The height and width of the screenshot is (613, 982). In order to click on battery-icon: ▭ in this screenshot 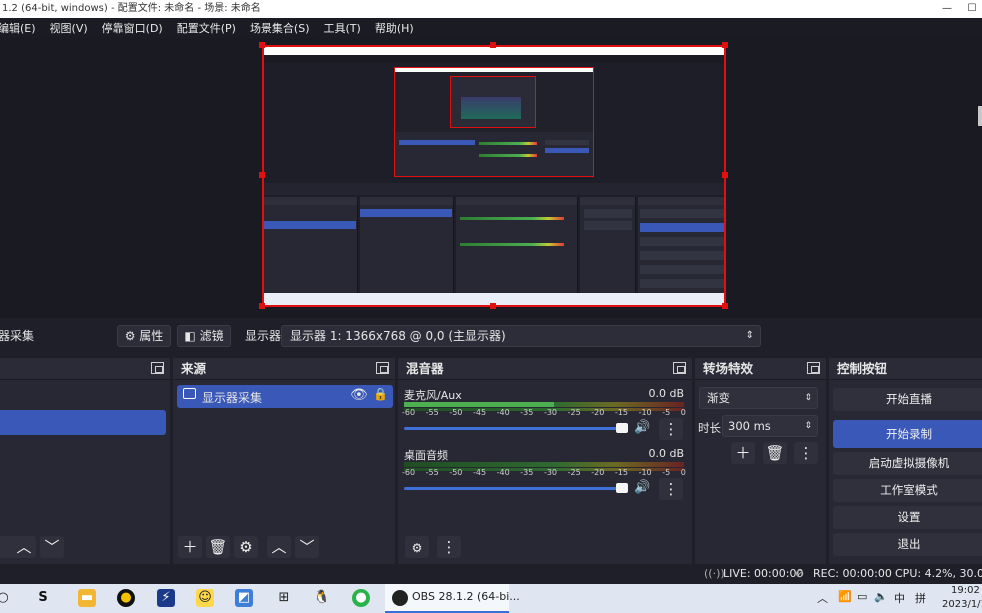, I will do `click(862, 596)`.